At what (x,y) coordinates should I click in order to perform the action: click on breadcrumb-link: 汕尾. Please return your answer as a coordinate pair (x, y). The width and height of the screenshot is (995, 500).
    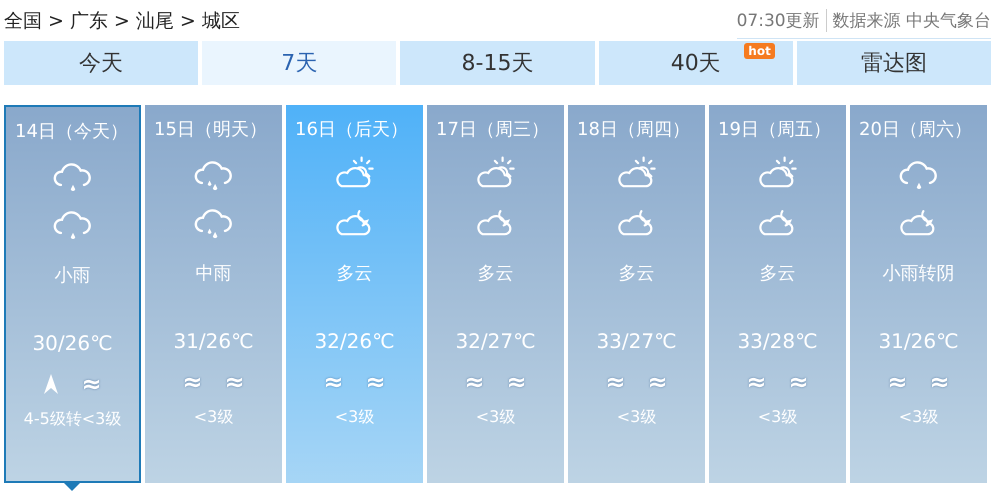
    Looking at the image, I should click on (155, 21).